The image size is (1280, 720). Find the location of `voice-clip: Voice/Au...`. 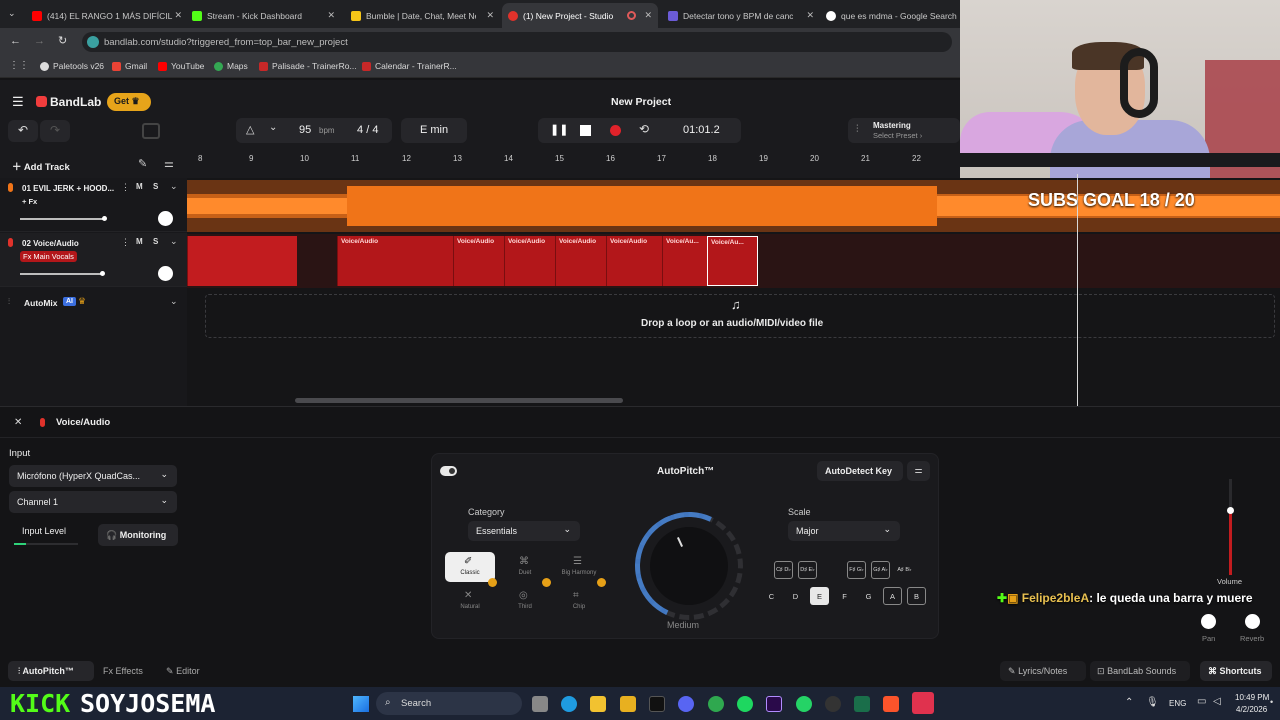

voice-clip: Voice/Au... is located at coordinates (684, 261).